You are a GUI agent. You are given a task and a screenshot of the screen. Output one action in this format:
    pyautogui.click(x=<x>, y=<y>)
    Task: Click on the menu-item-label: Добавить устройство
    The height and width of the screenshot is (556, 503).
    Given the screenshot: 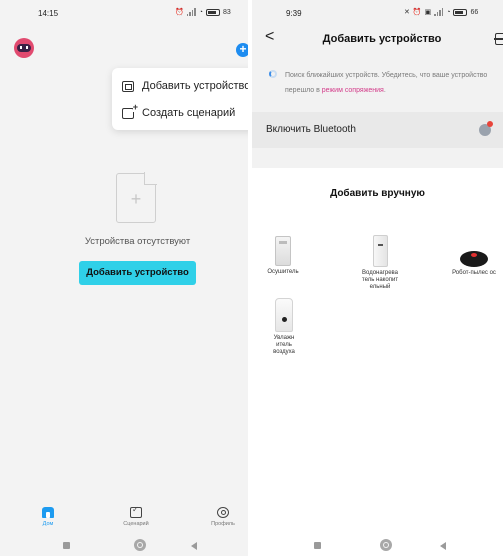 What is the action you would take?
    pyautogui.click(x=195, y=86)
    